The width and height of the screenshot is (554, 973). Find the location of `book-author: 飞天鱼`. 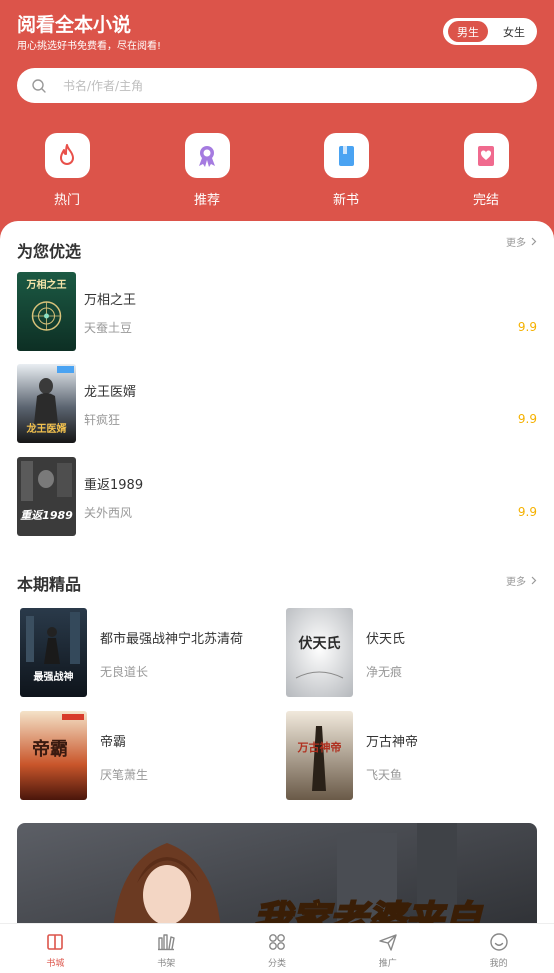

book-author: 飞天鱼 is located at coordinates (384, 775).